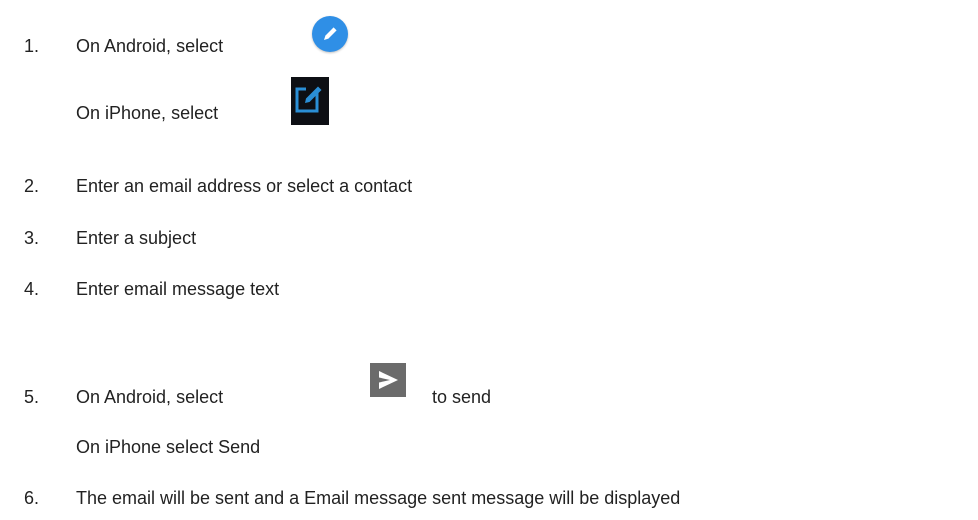 The image size is (978, 520). Describe the element at coordinates (32, 397) in the screenshot. I see `step-number: 5.` at that location.